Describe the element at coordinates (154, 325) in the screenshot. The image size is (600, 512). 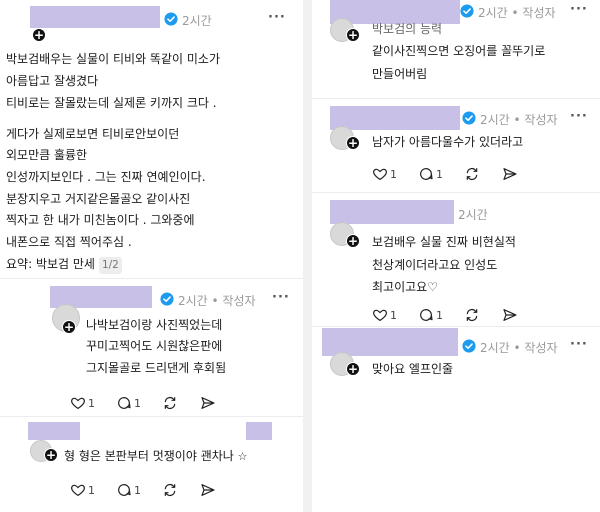
I see `reply-line: 나박보검이랑 사진찍었는데` at that location.